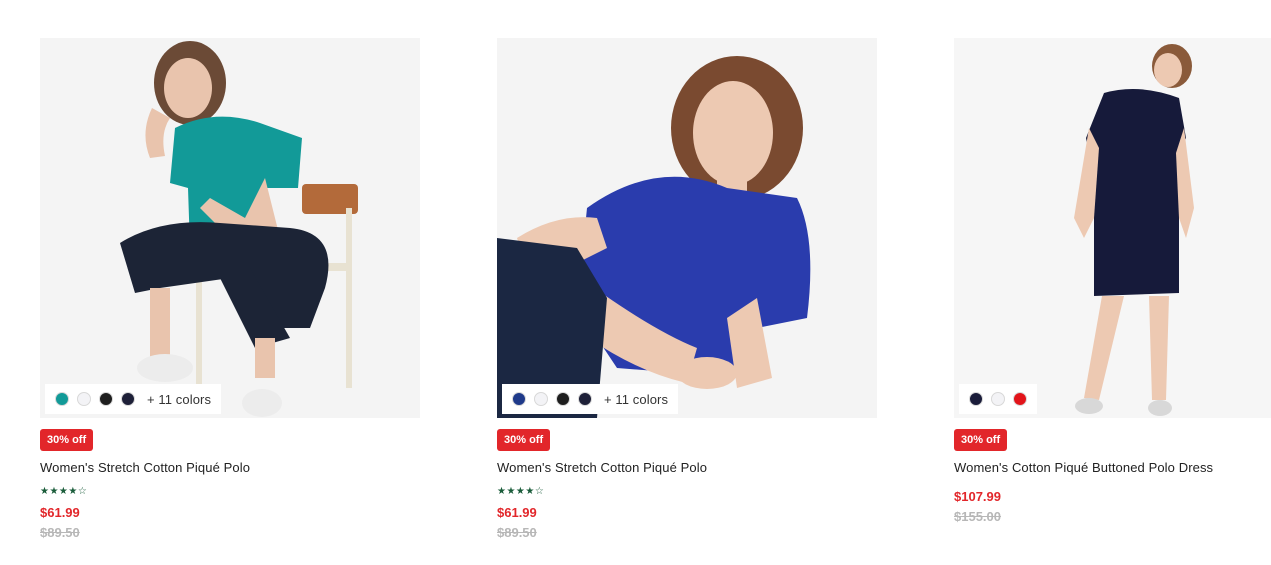 The width and height of the screenshot is (1271, 565). Describe the element at coordinates (1112, 467) in the screenshot. I see `product-title: Women's Cotton Piqué Buttoned Polo Dress` at that location.